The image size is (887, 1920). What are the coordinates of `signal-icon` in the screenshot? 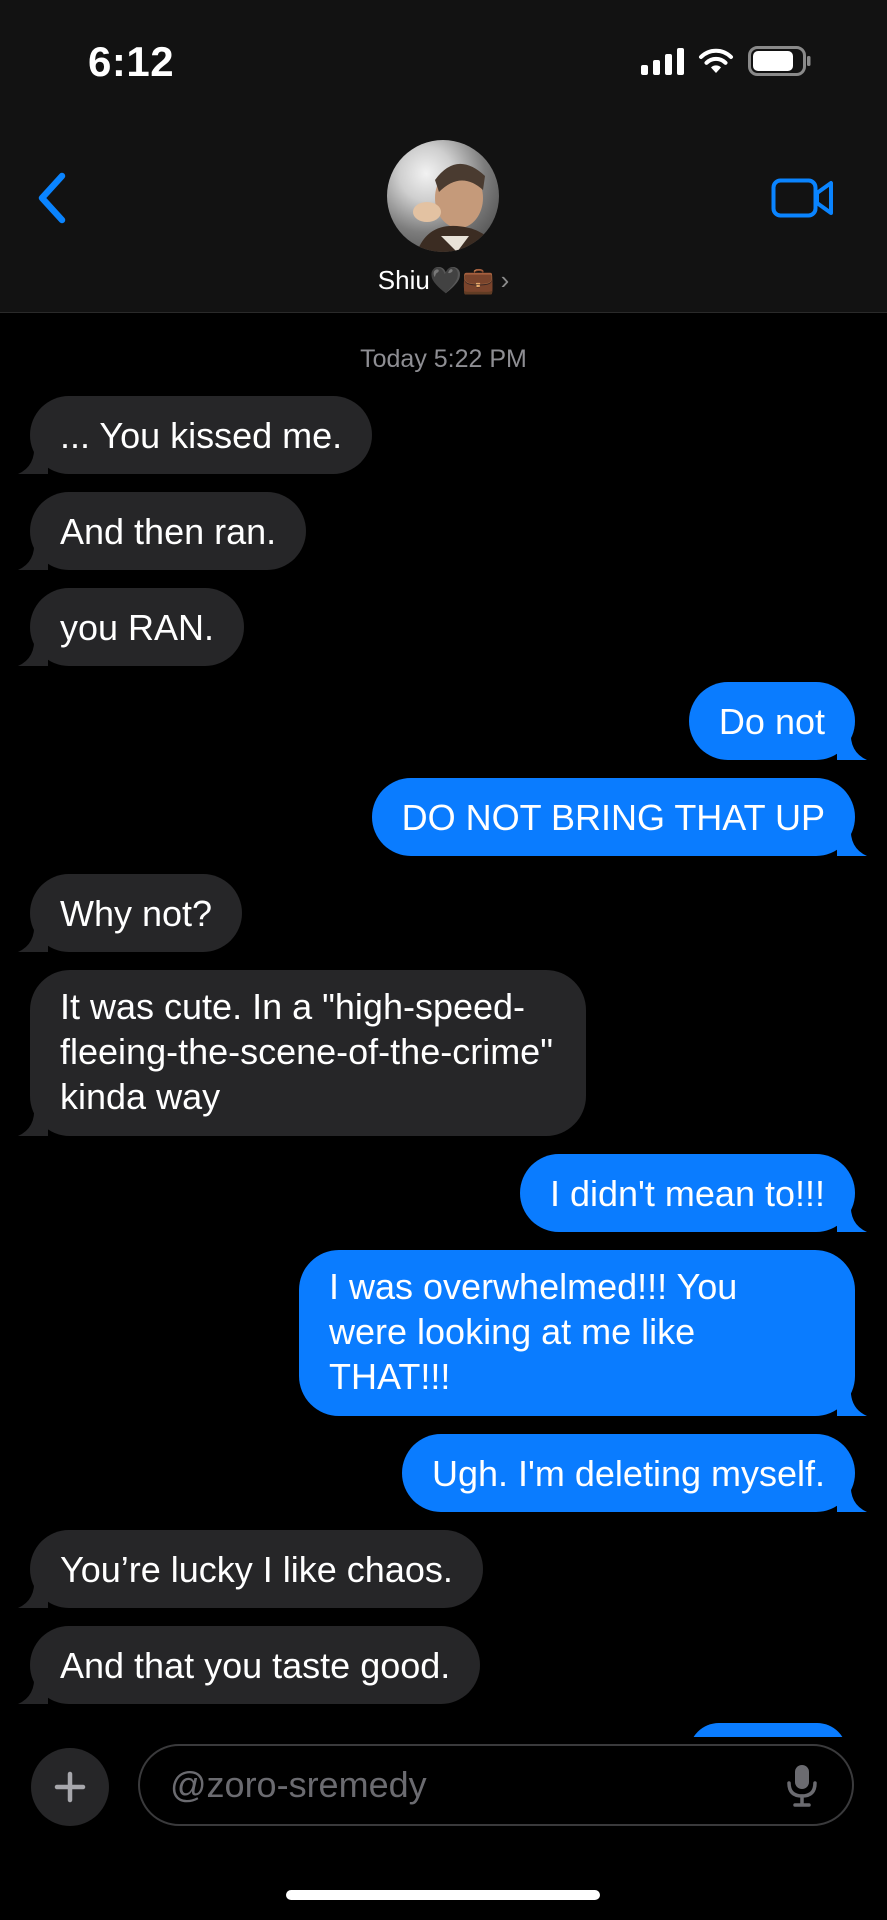 It's located at (662, 61).